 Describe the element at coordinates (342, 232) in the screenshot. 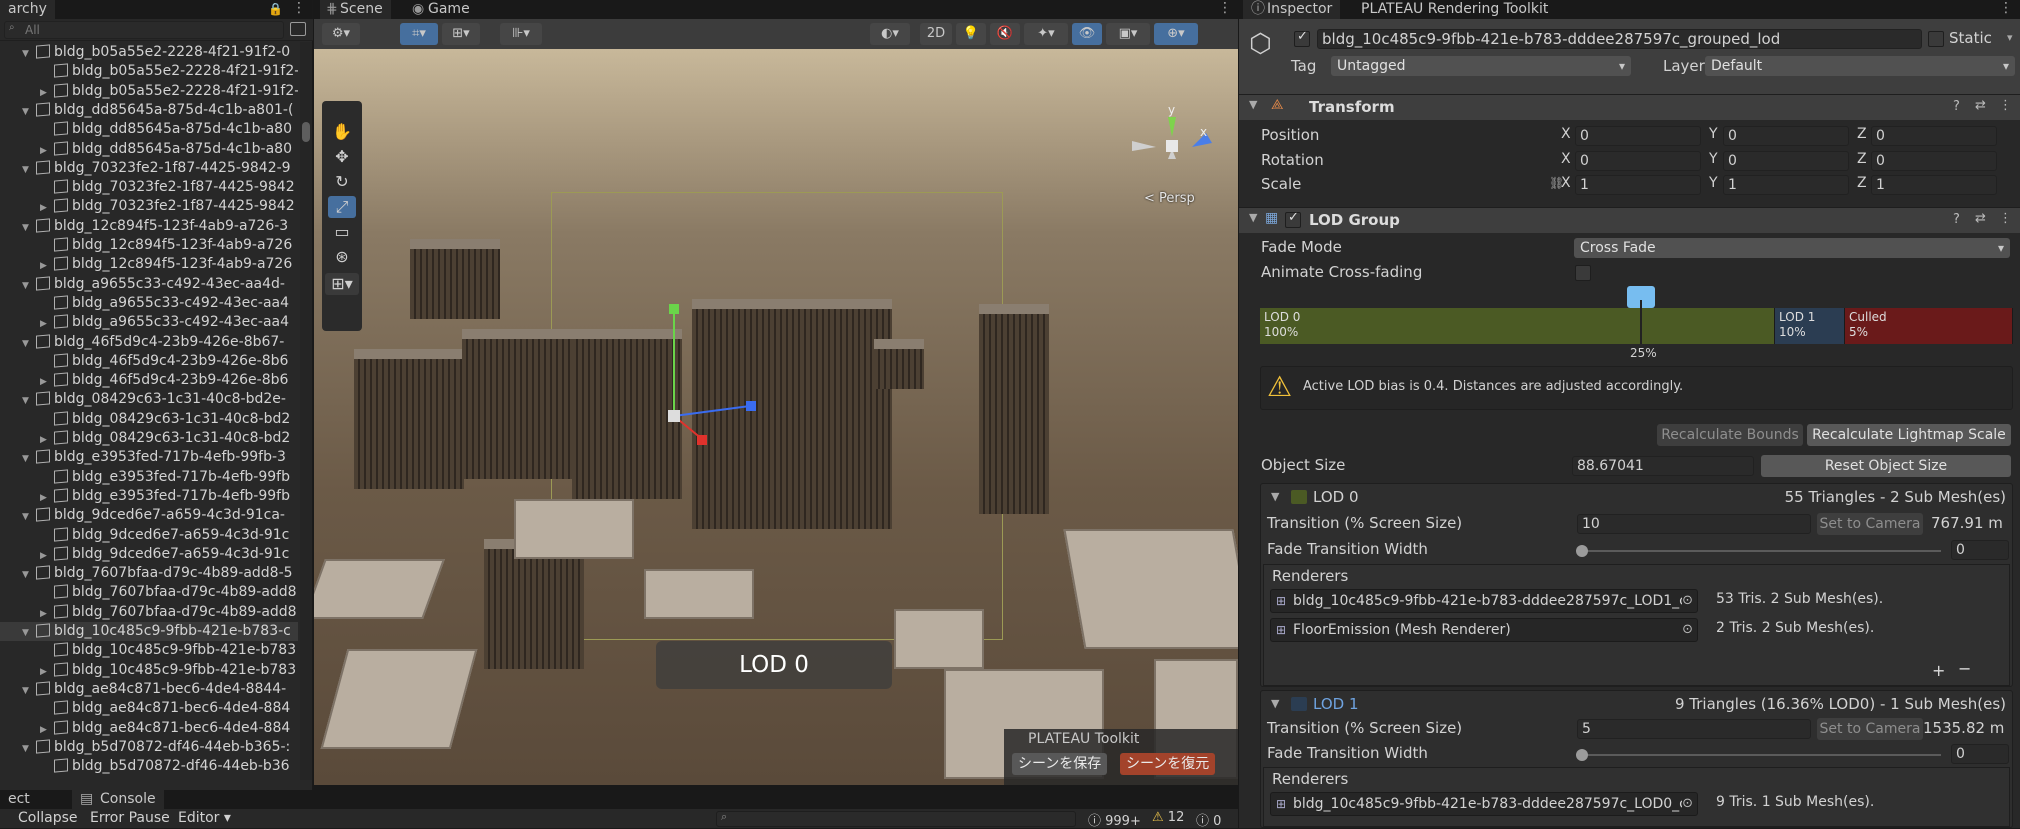

I see `rect-tool-icon: ▭` at that location.